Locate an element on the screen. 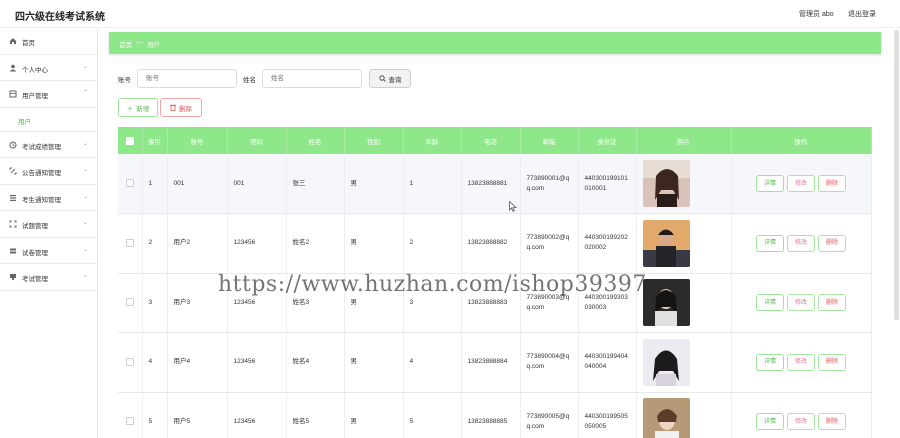  list-icon is located at coordinates (13, 198).